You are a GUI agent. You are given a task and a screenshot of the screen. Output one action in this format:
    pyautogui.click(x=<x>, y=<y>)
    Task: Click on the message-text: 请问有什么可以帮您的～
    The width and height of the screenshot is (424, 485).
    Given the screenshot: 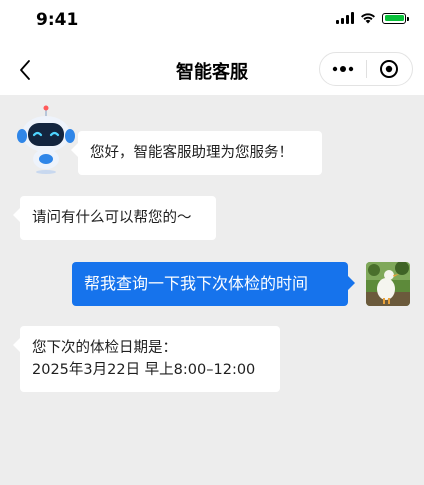 What is the action you would take?
    pyautogui.click(x=112, y=218)
    